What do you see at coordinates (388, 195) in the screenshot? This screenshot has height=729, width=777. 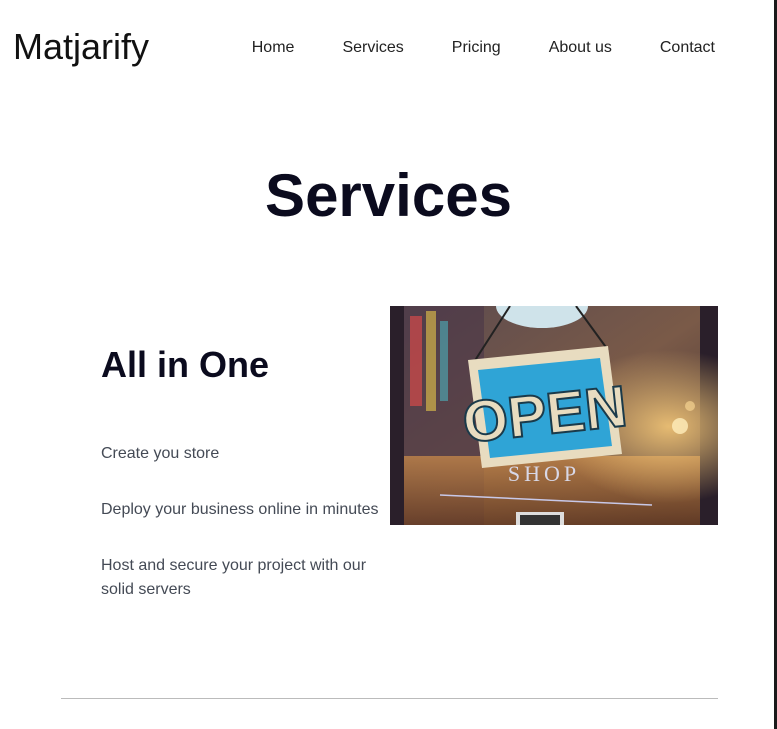 I see `services-title: Services` at bounding box center [388, 195].